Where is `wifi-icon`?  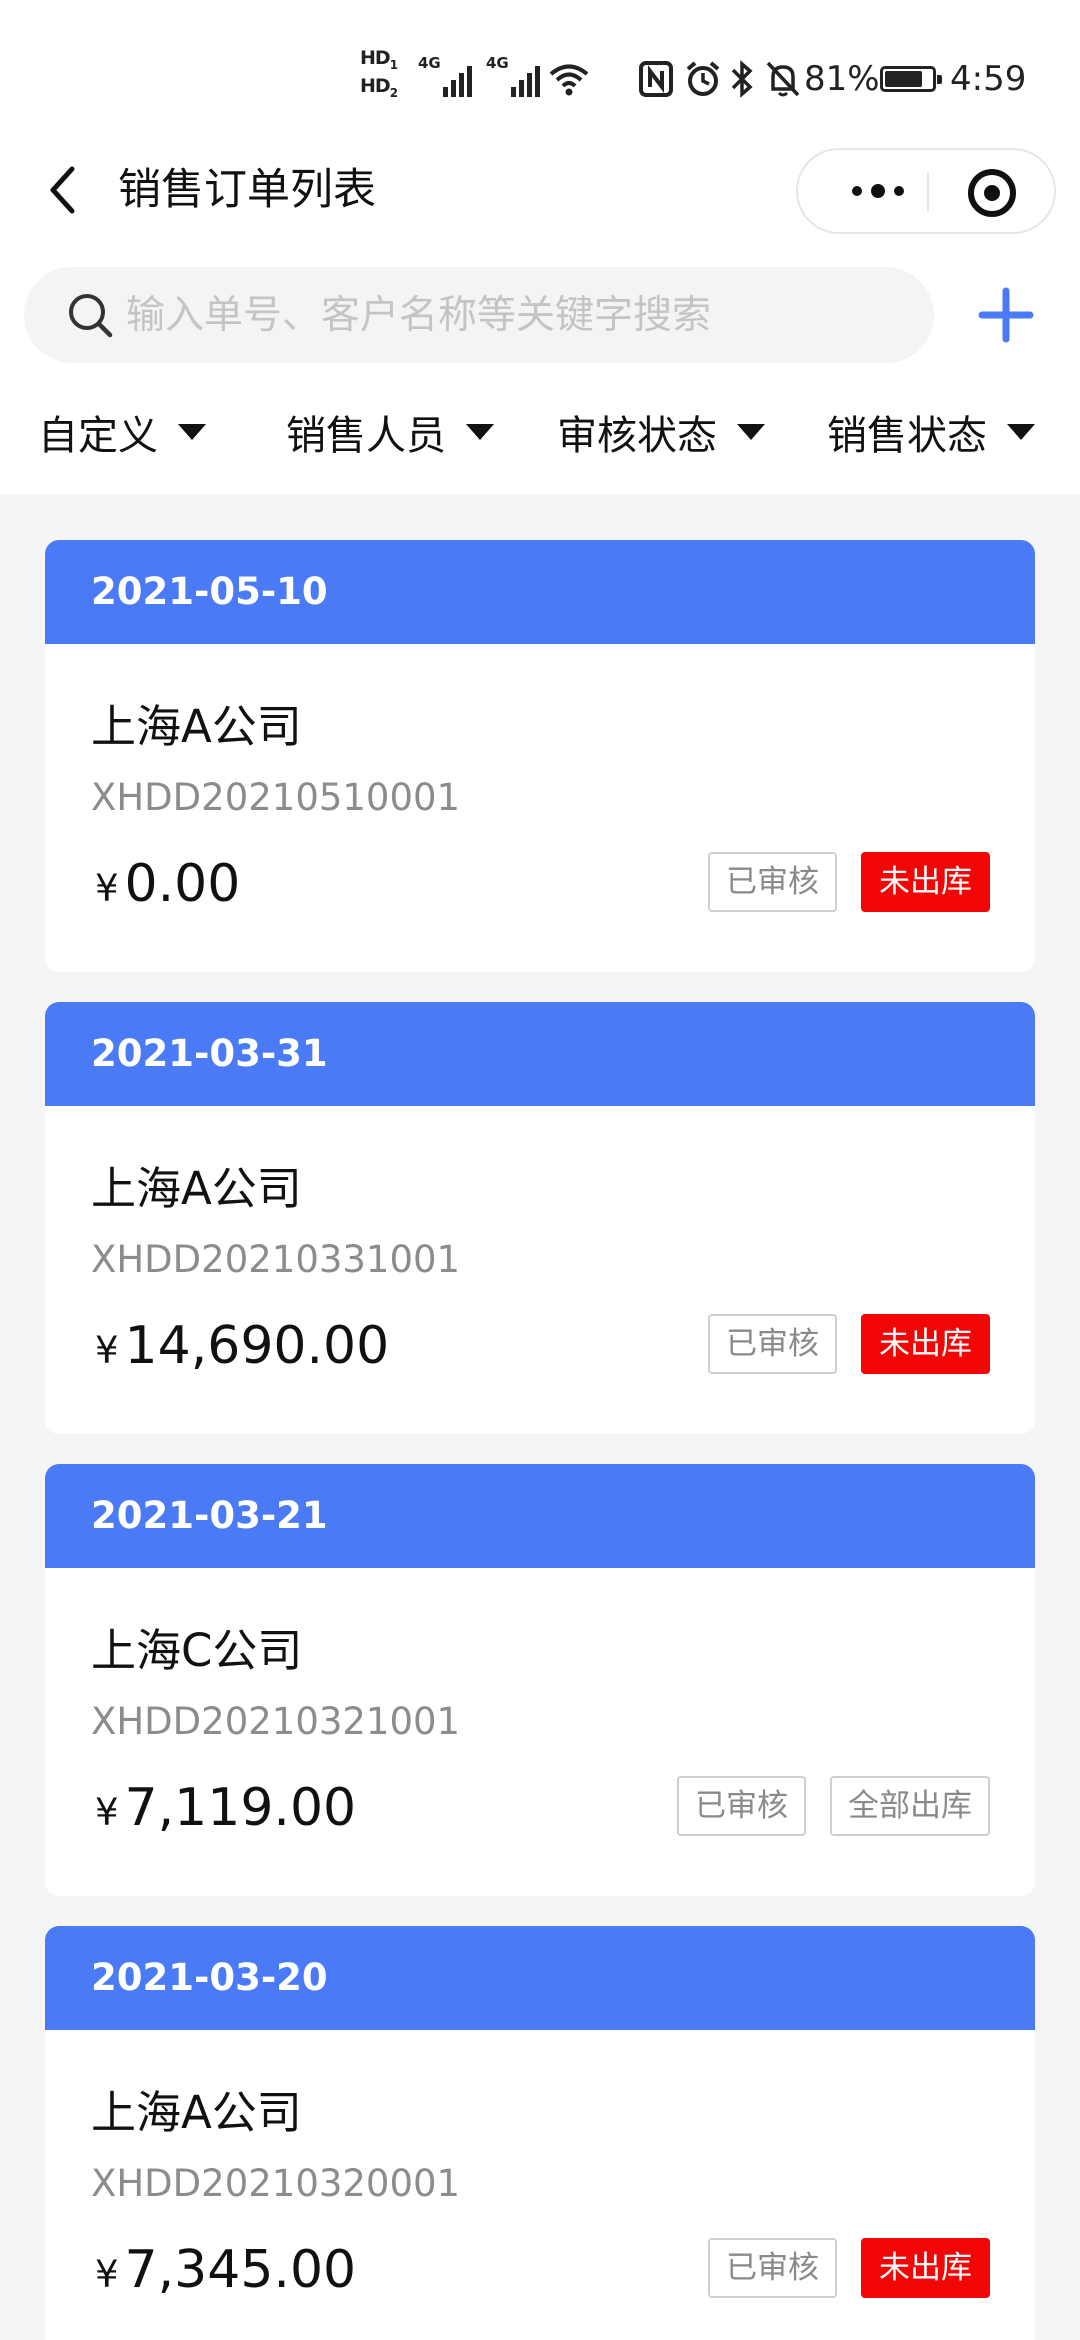
wifi-icon is located at coordinates (569, 79).